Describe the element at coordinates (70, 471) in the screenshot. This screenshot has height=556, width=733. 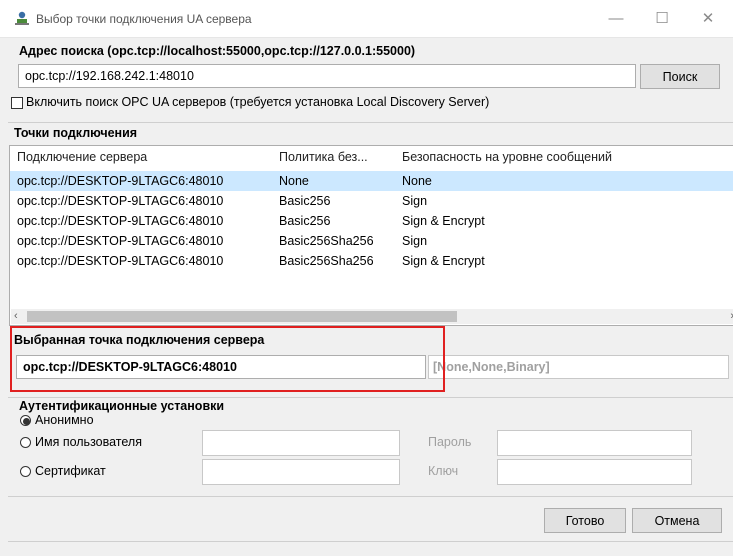
I see `certificate-label: Сертификат` at that location.